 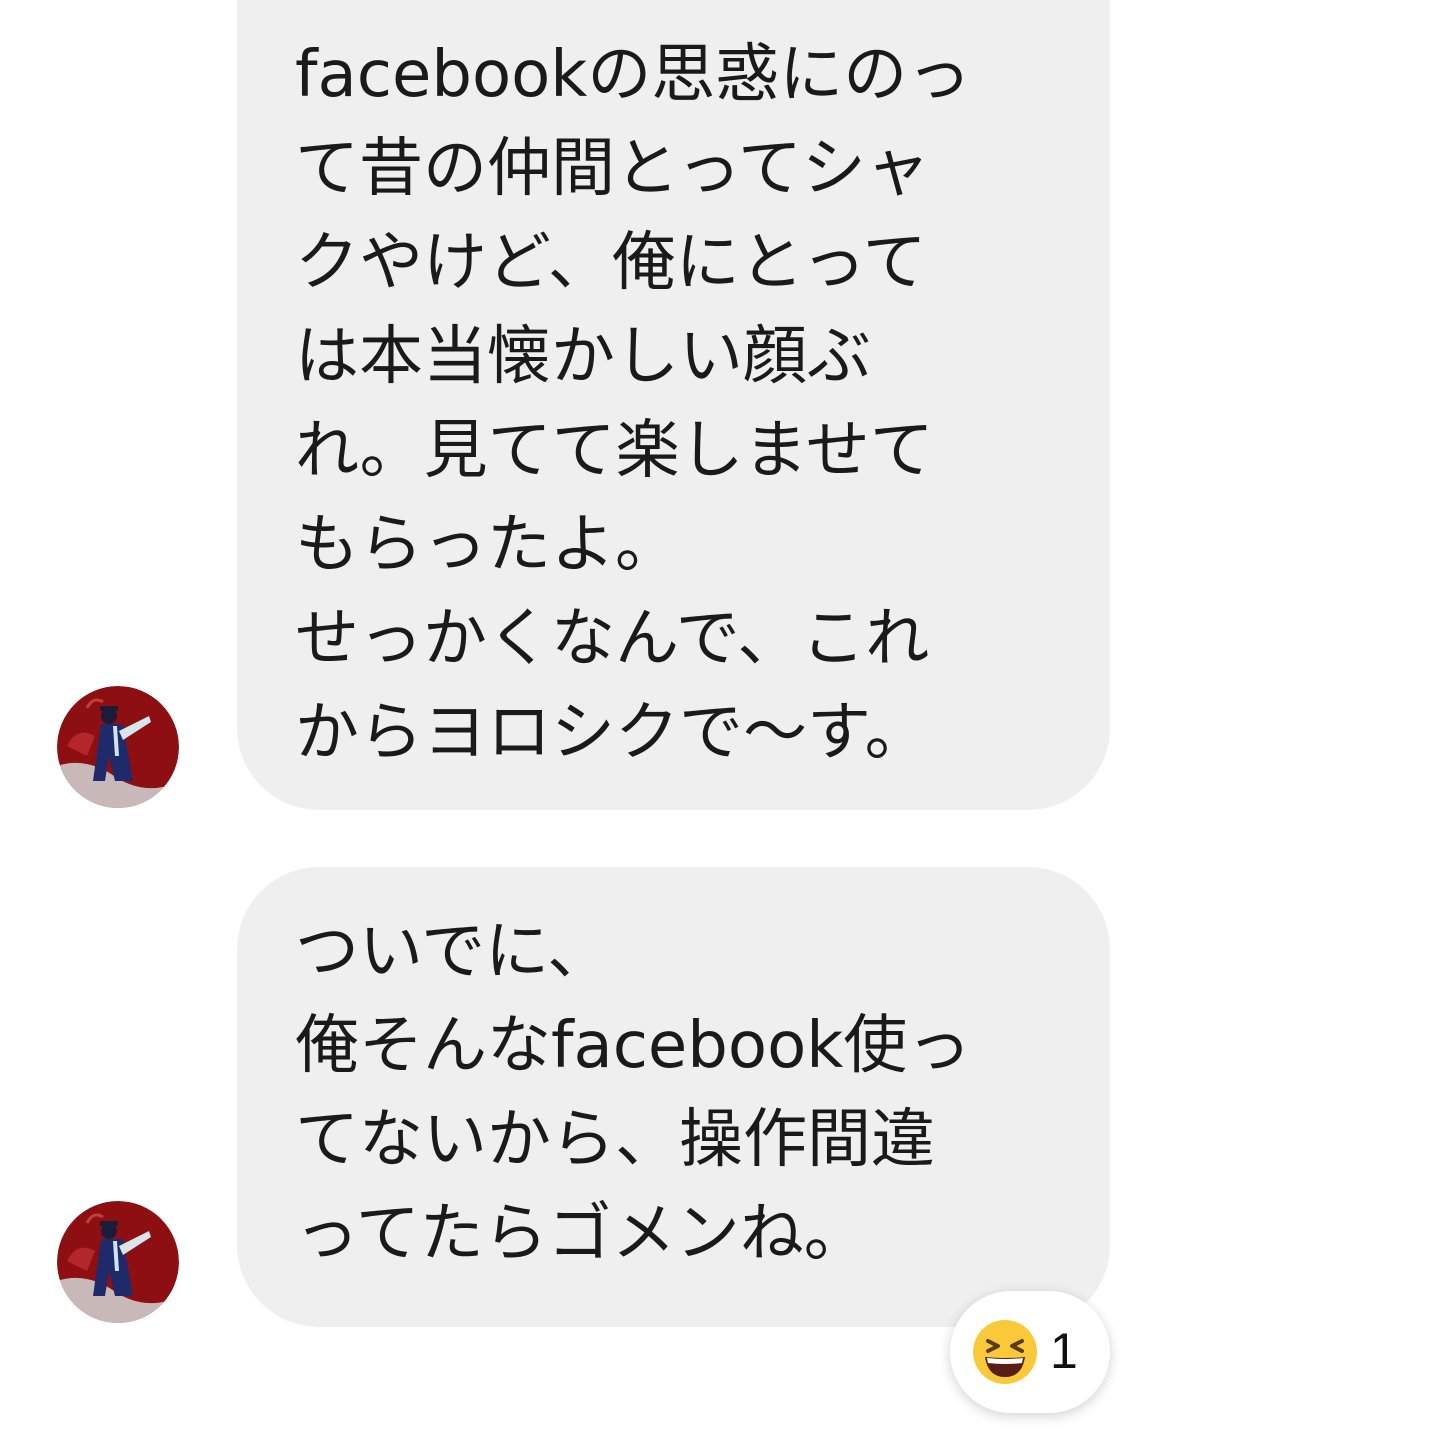 I want to click on message-text-line: て昔の仲間とってシャ, so click(x=612, y=169).